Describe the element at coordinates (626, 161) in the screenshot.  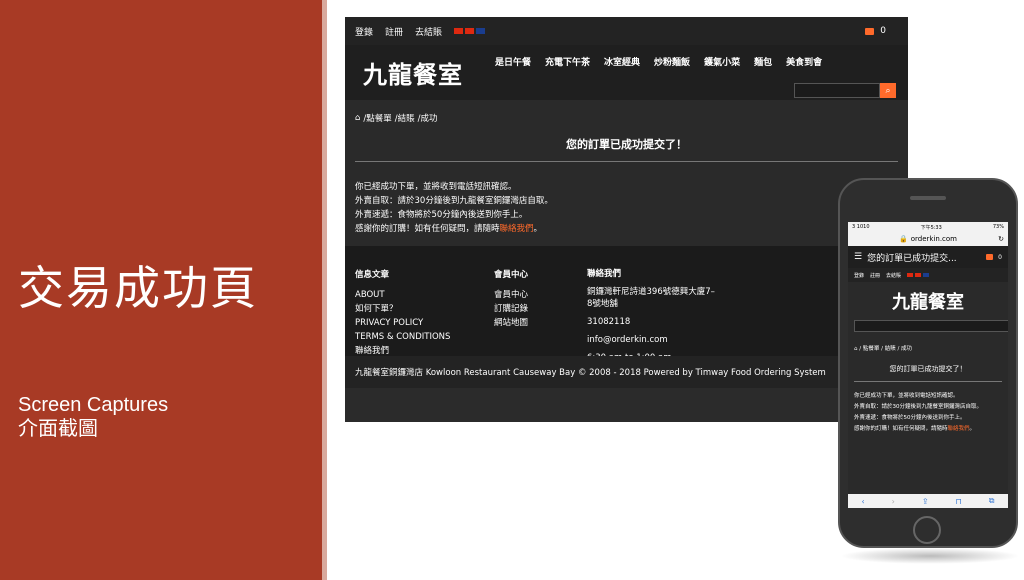
I see `divider` at that location.